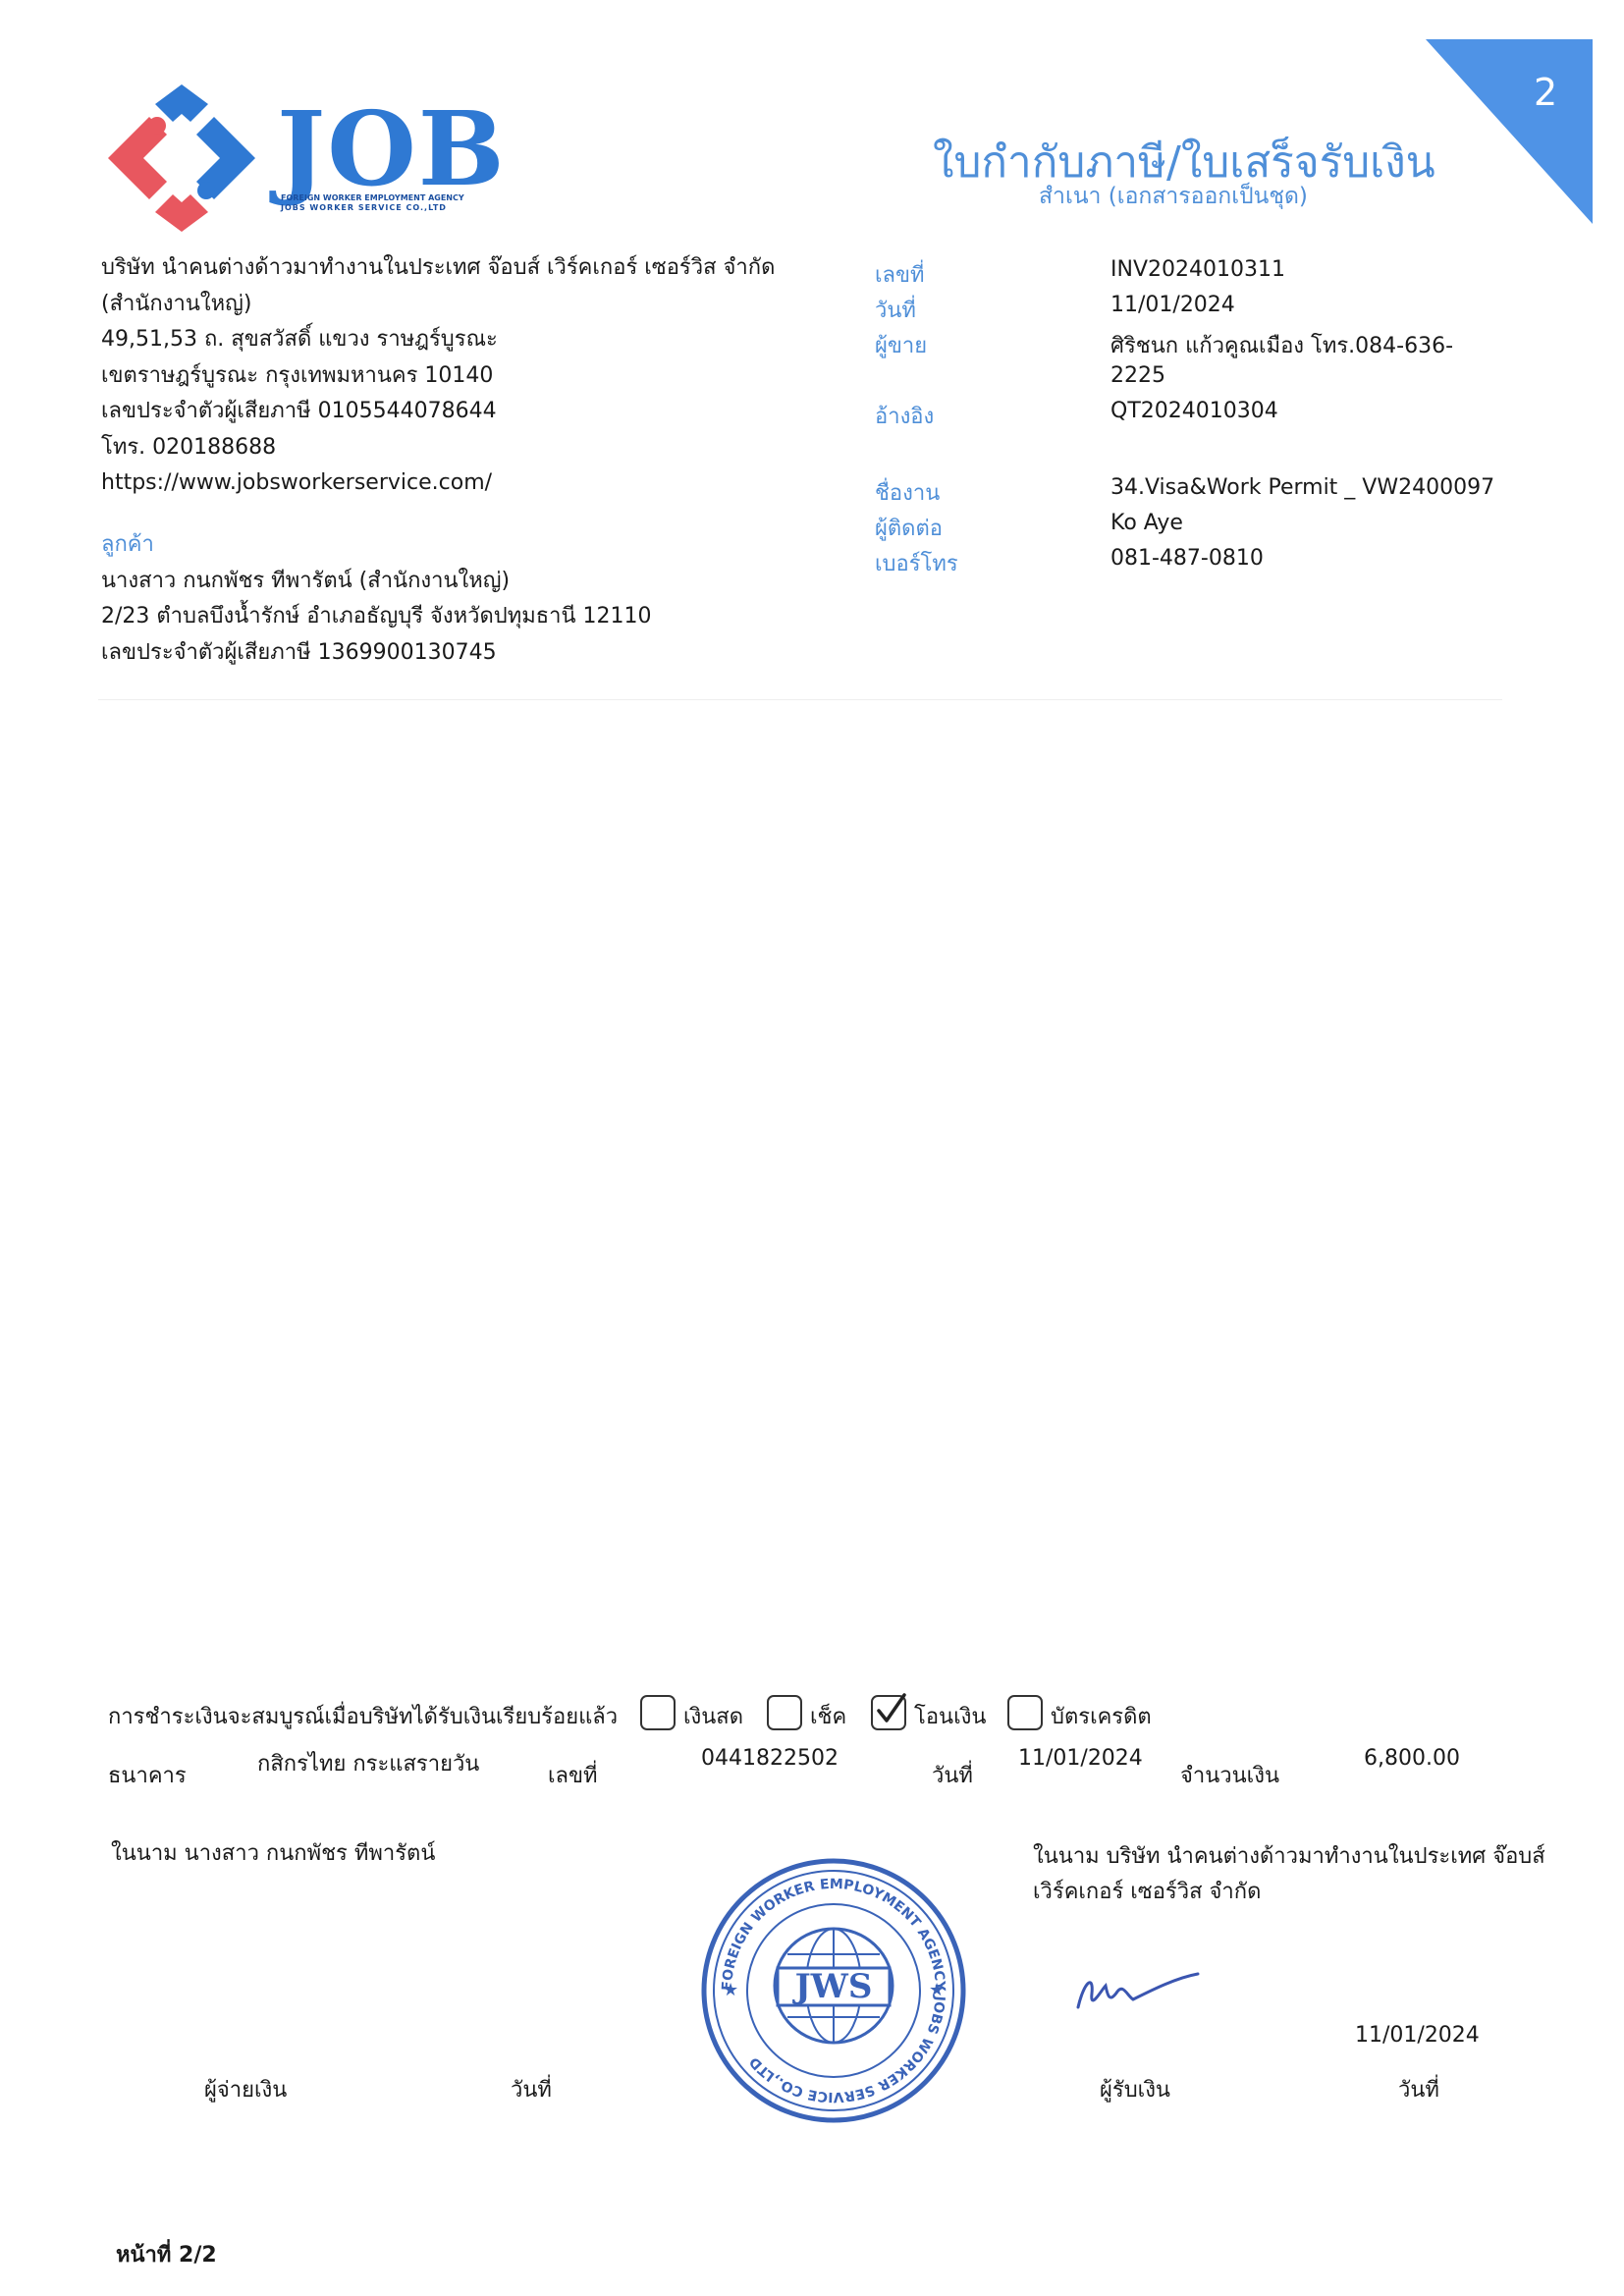 Image resolution: width=1624 pixels, height=2296 pixels. What do you see at coordinates (246, 2090) in the screenshot?
I see `payer-label: ผู้จ่ายเงิน` at bounding box center [246, 2090].